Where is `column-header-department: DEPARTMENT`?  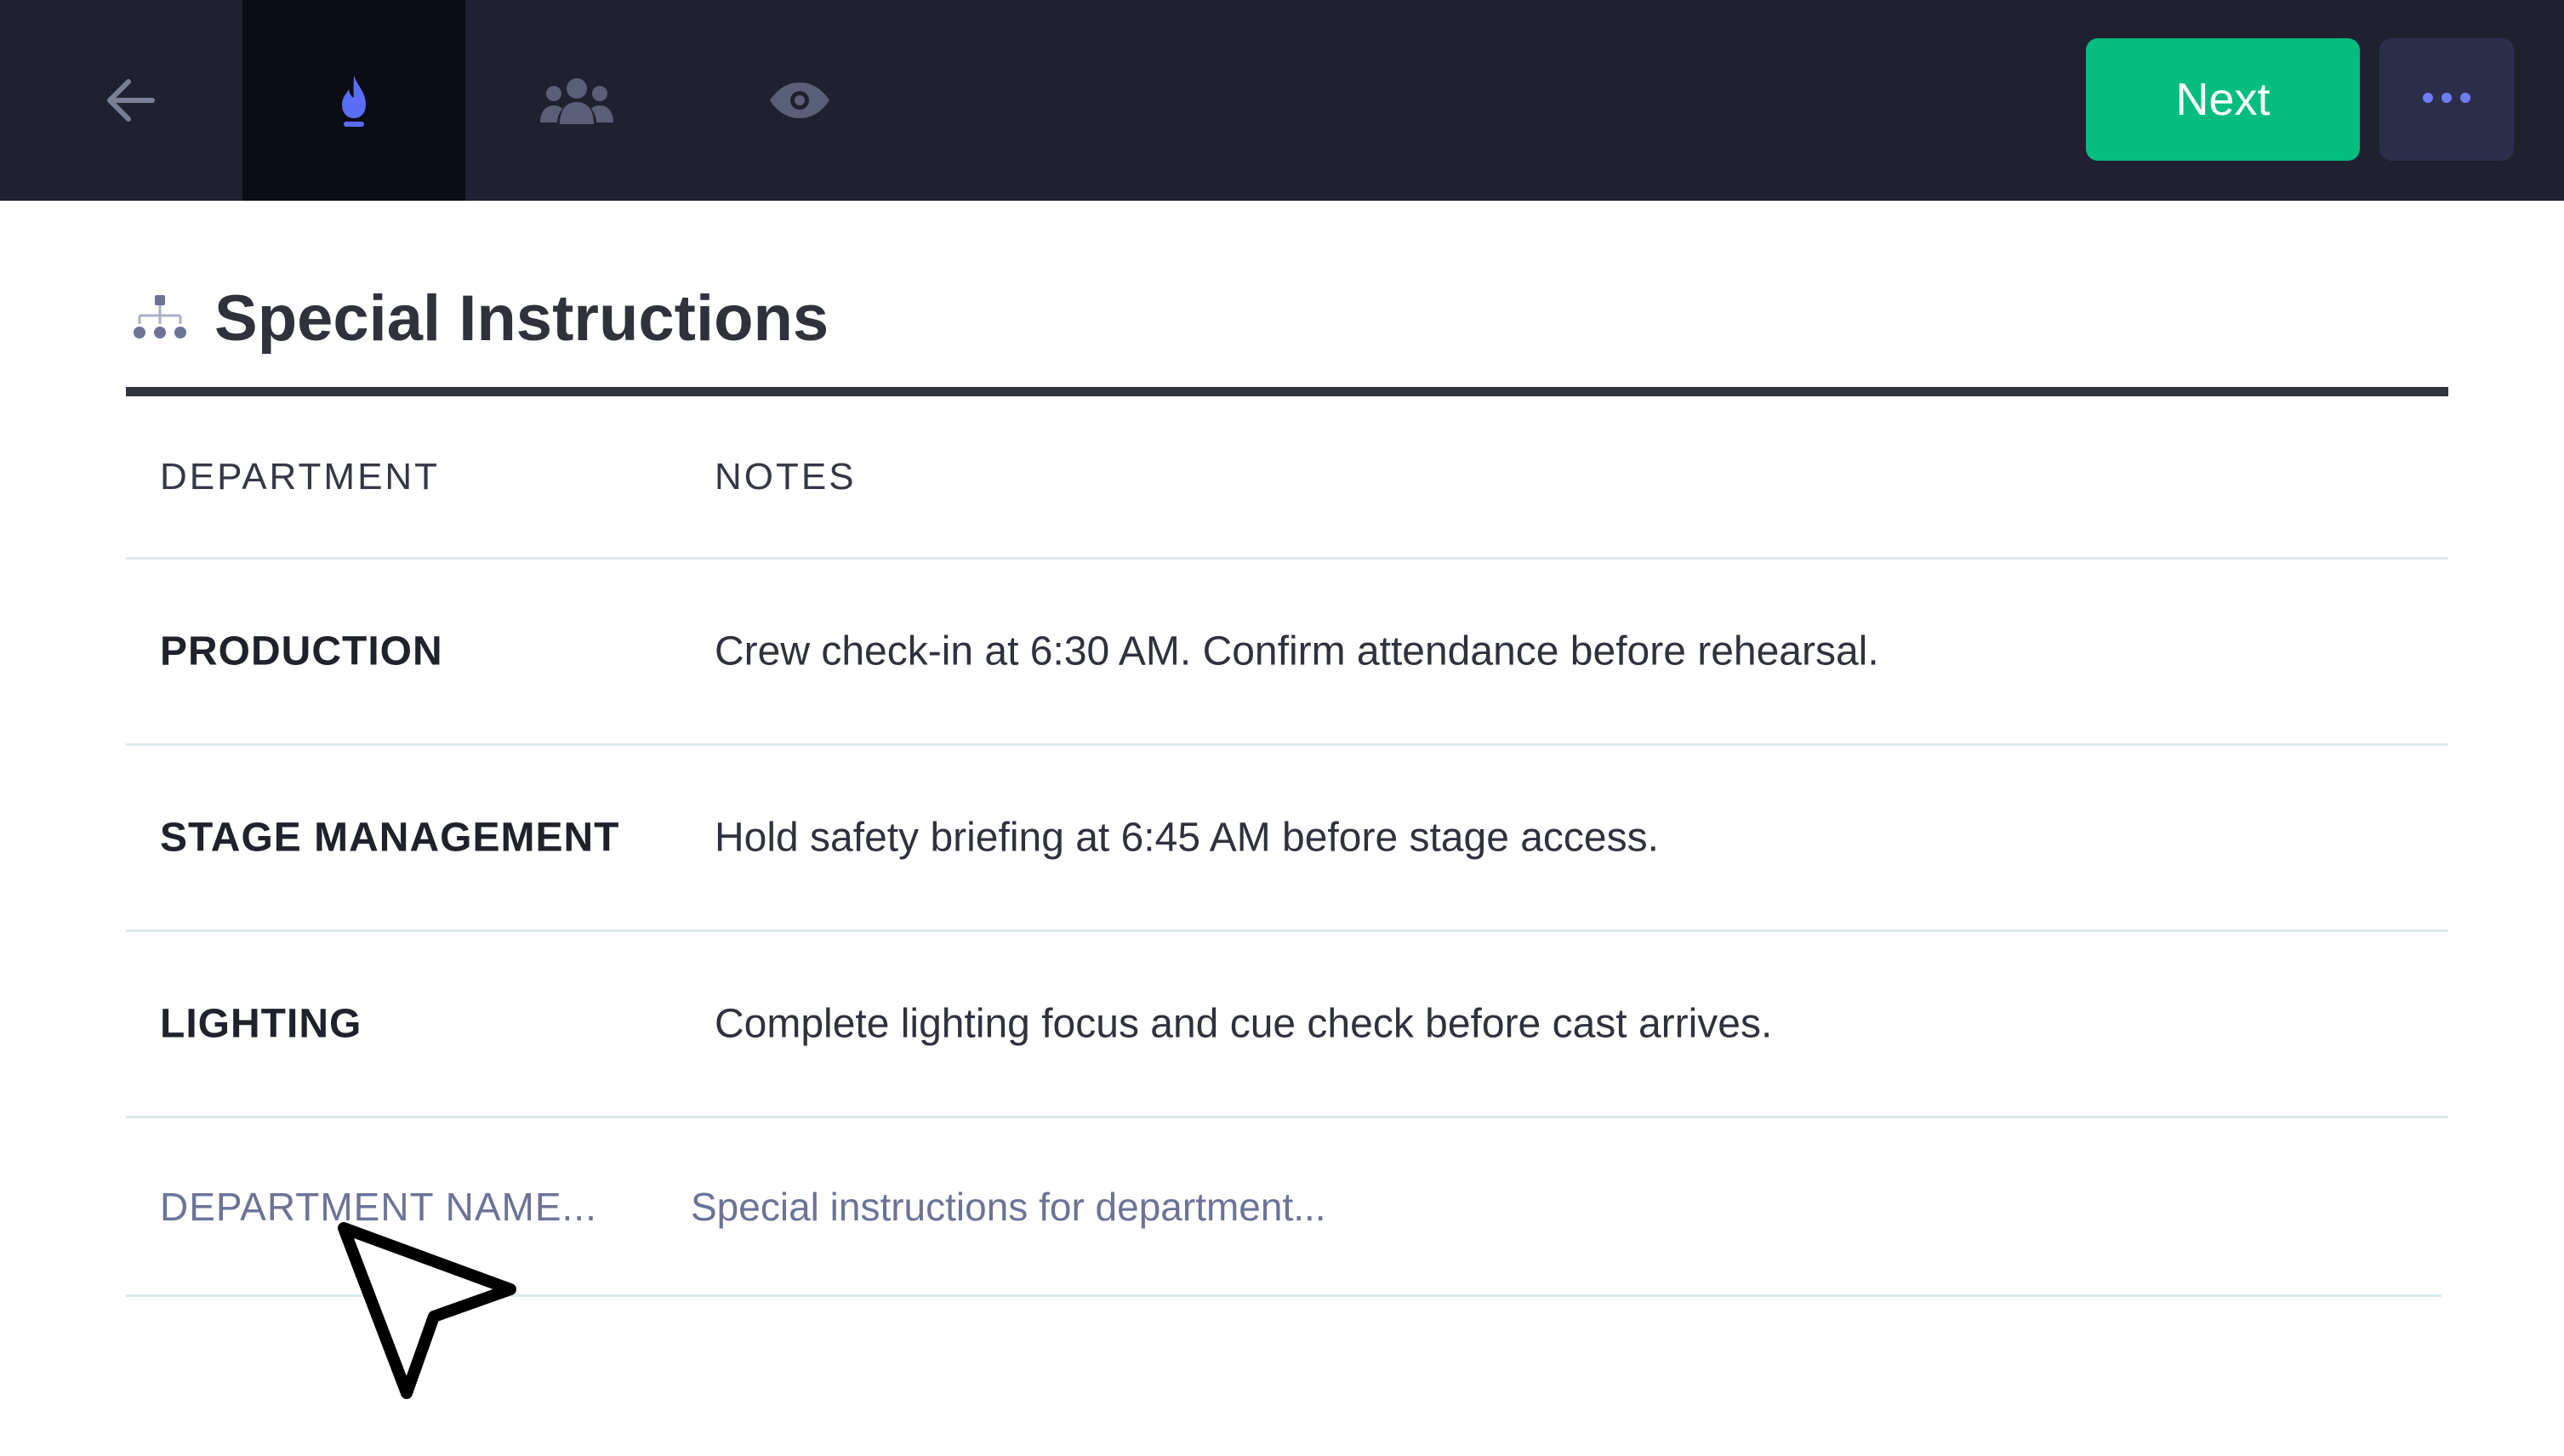
column-header-department: DEPARTMENT is located at coordinates (301, 476).